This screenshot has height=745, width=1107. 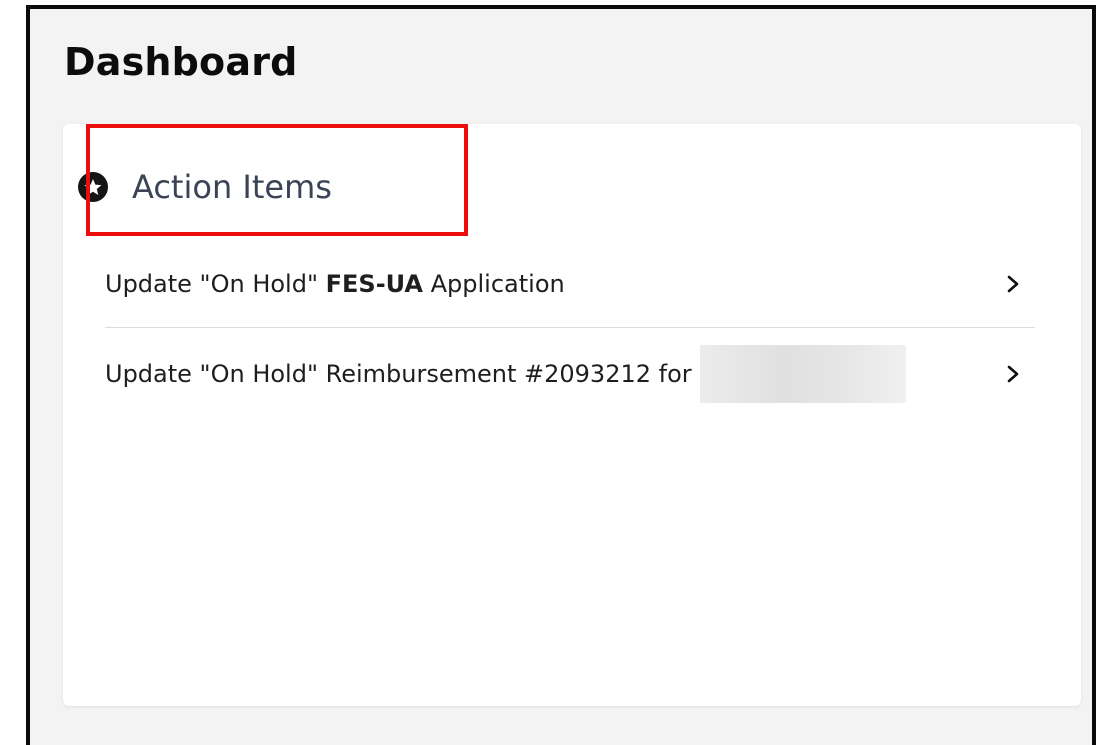 I want to click on highlight-box, so click(x=277, y=180).